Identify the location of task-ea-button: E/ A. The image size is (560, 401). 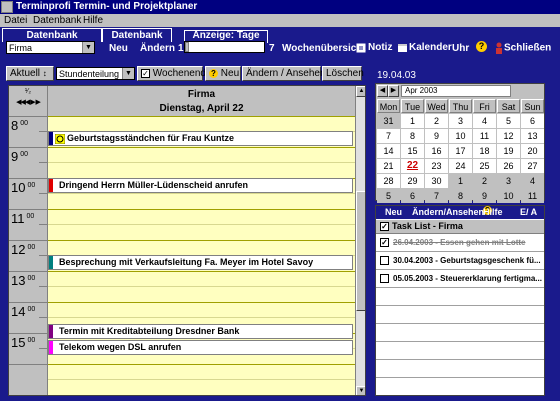
(528, 212).